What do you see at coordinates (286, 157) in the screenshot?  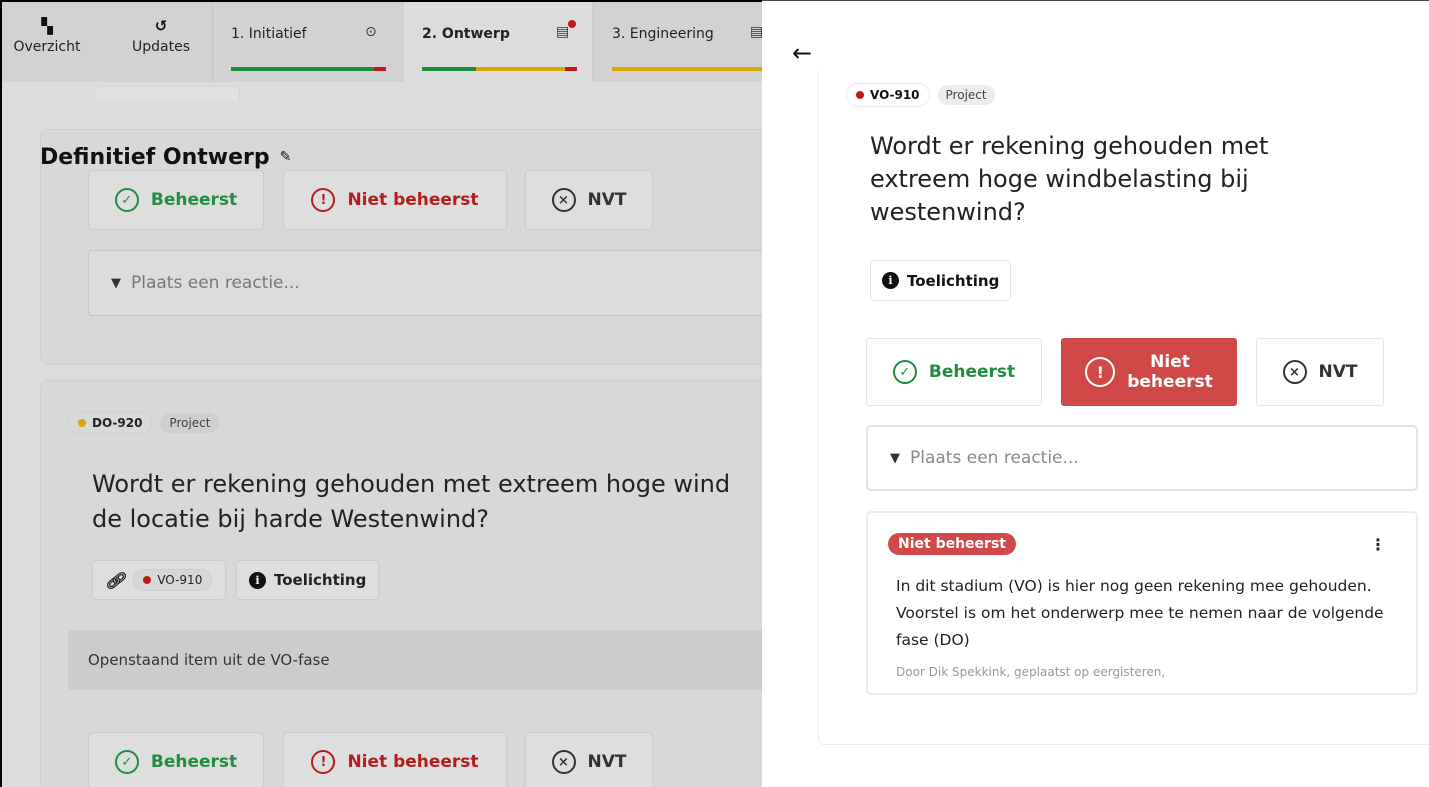 I see `pencil-icon: ✎` at bounding box center [286, 157].